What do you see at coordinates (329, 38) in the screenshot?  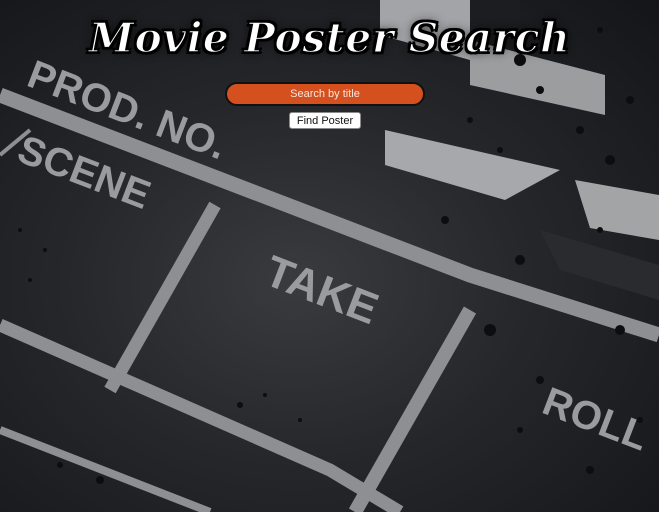 I see `page-title: Movie Poster Search` at bounding box center [329, 38].